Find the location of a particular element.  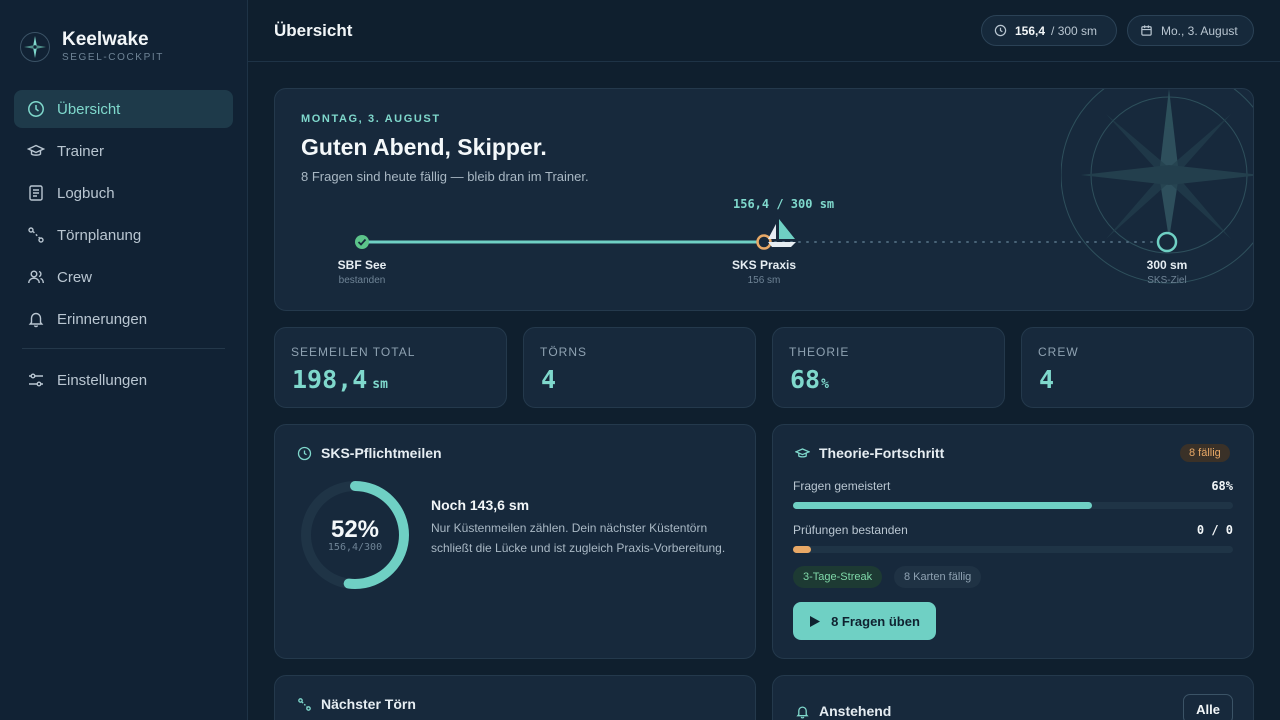

exams-progress-fill is located at coordinates (802, 549).